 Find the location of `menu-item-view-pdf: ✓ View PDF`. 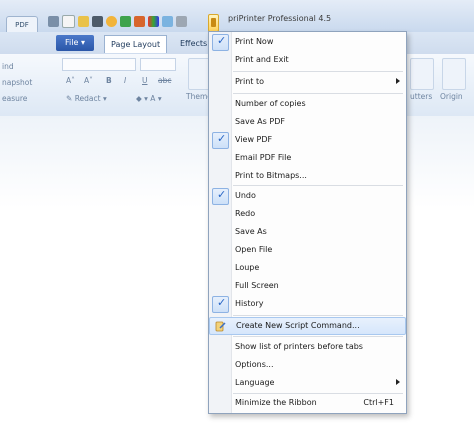

menu-item-view-pdf: ✓ View PDF is located at coordinates (307, 140).